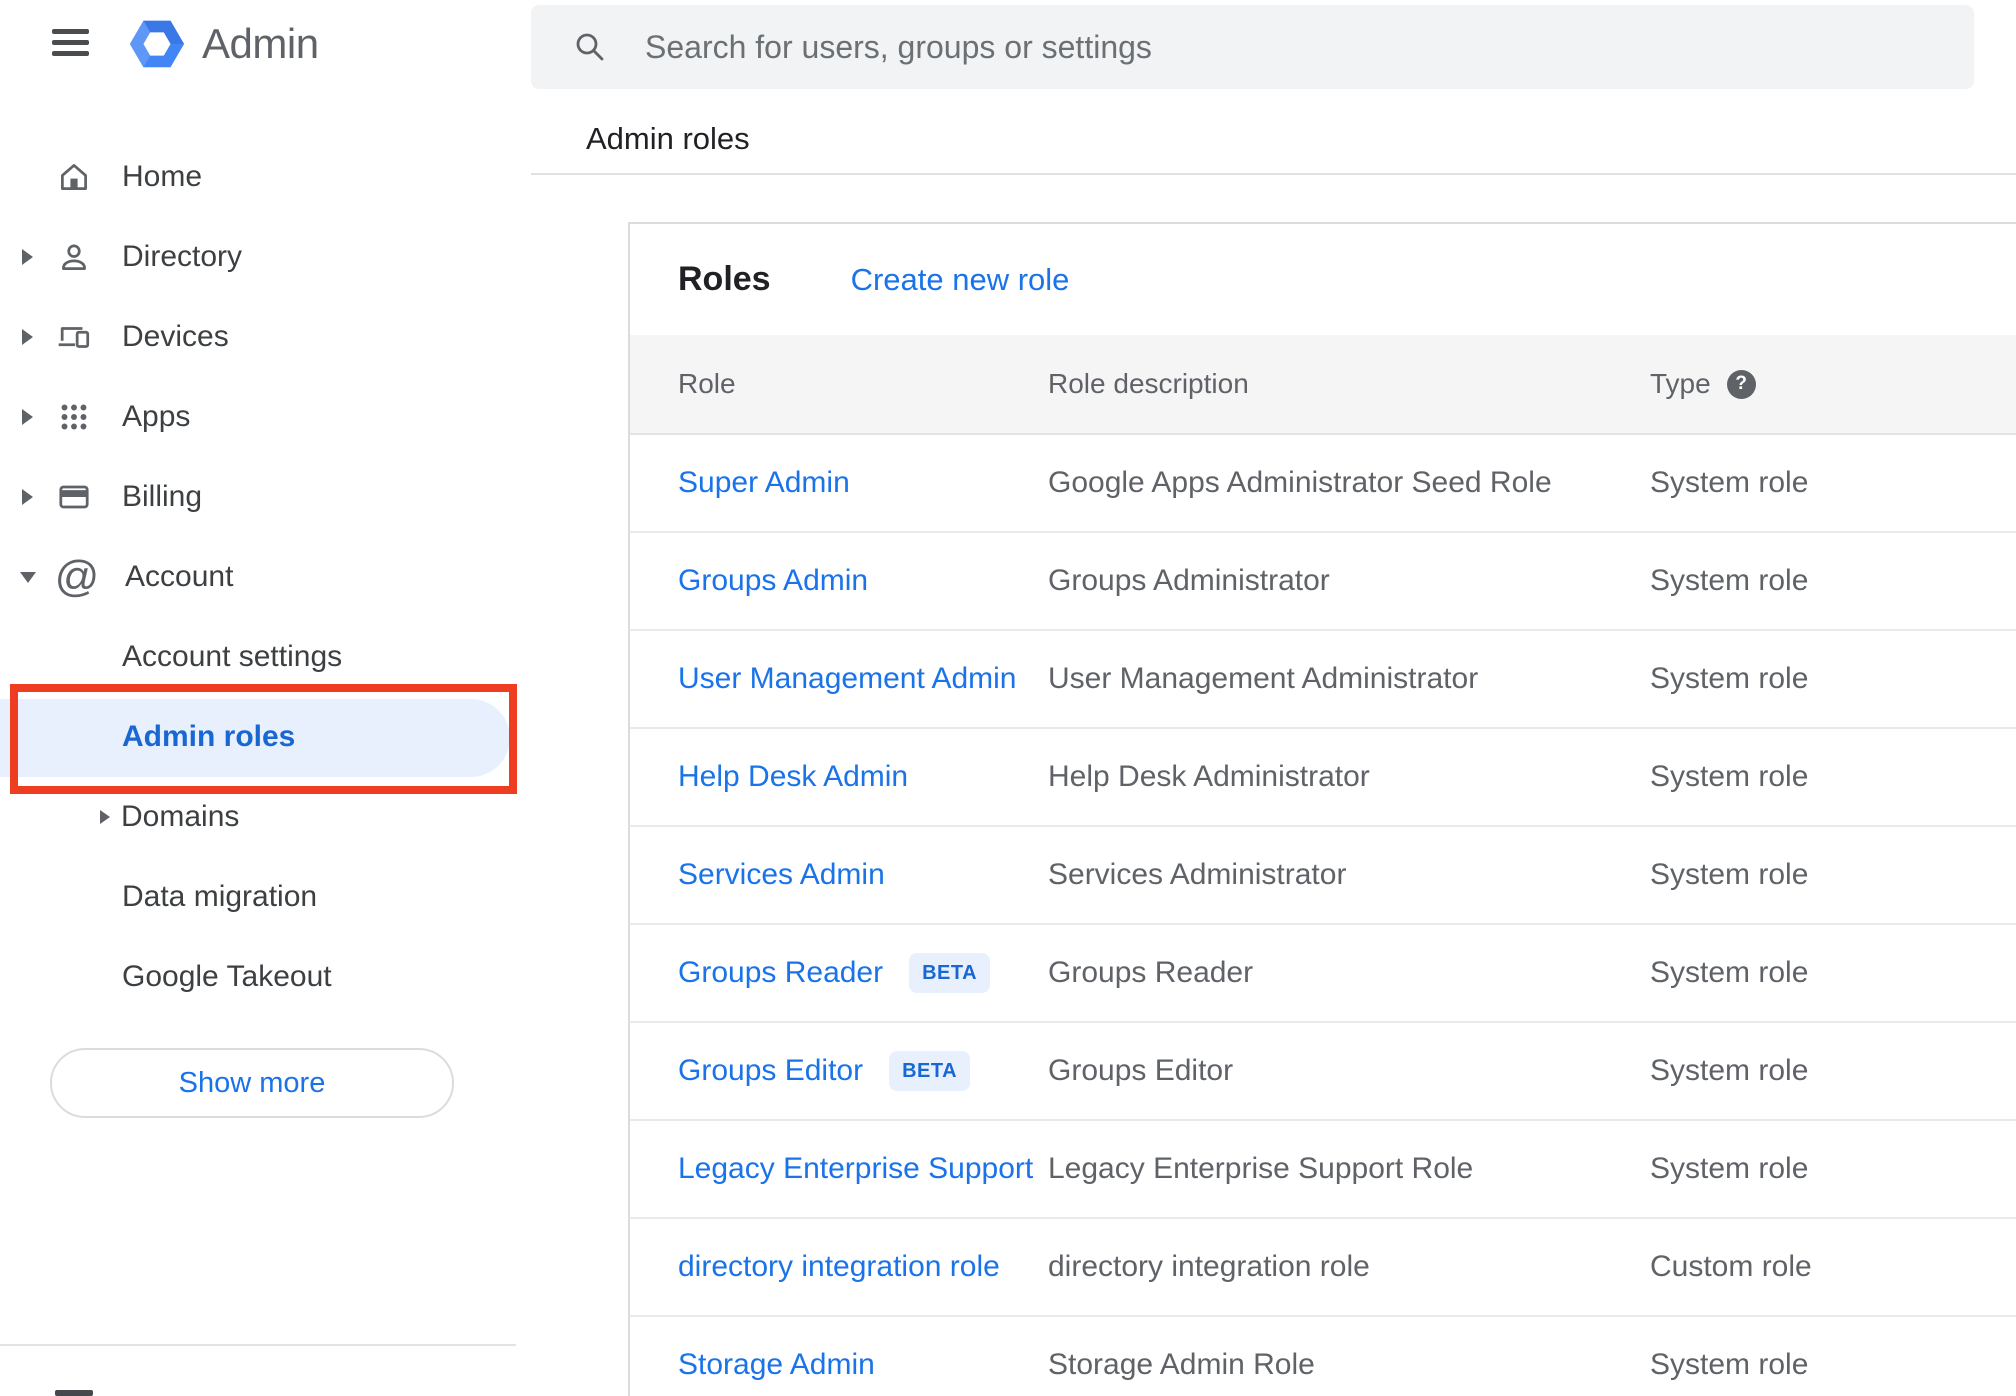 The height and width of the screenshot is (1396, 2016). Describe the element at coordinates (1181, 1364) in the screenshot. I see `role-description: Storage Admin Role` at that location.